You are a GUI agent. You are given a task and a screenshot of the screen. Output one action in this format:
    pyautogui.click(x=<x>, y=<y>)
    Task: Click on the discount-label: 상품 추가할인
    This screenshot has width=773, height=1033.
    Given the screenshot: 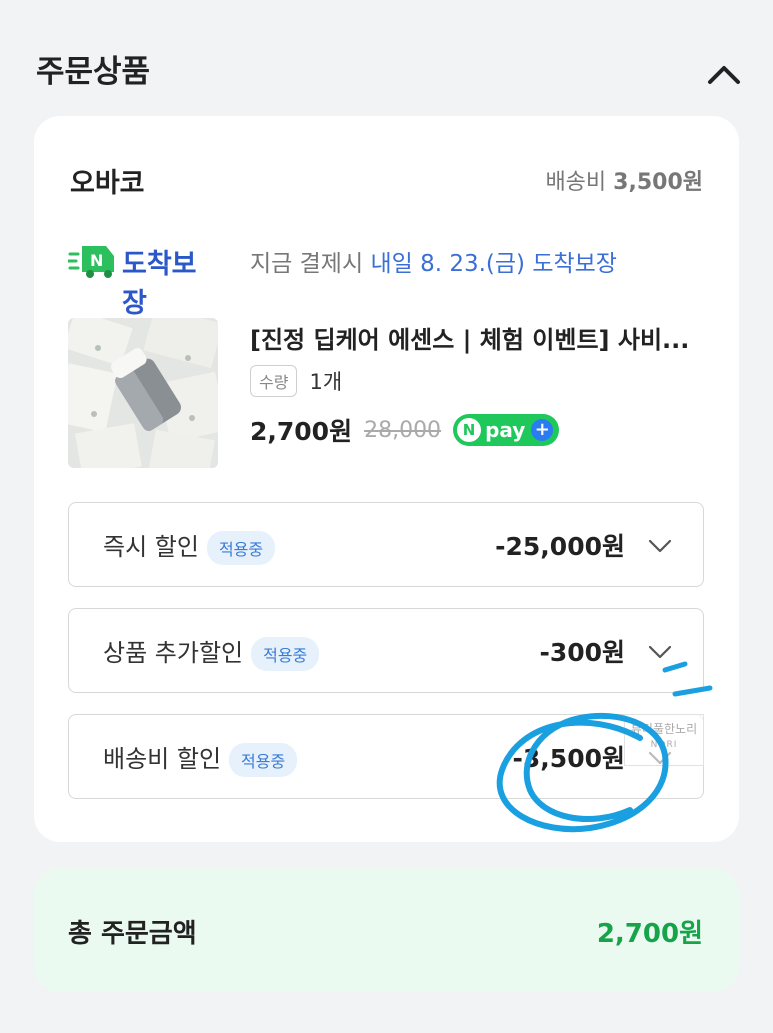 What is the action you would take?
    pyautogui.click(x=173, y=653)
    